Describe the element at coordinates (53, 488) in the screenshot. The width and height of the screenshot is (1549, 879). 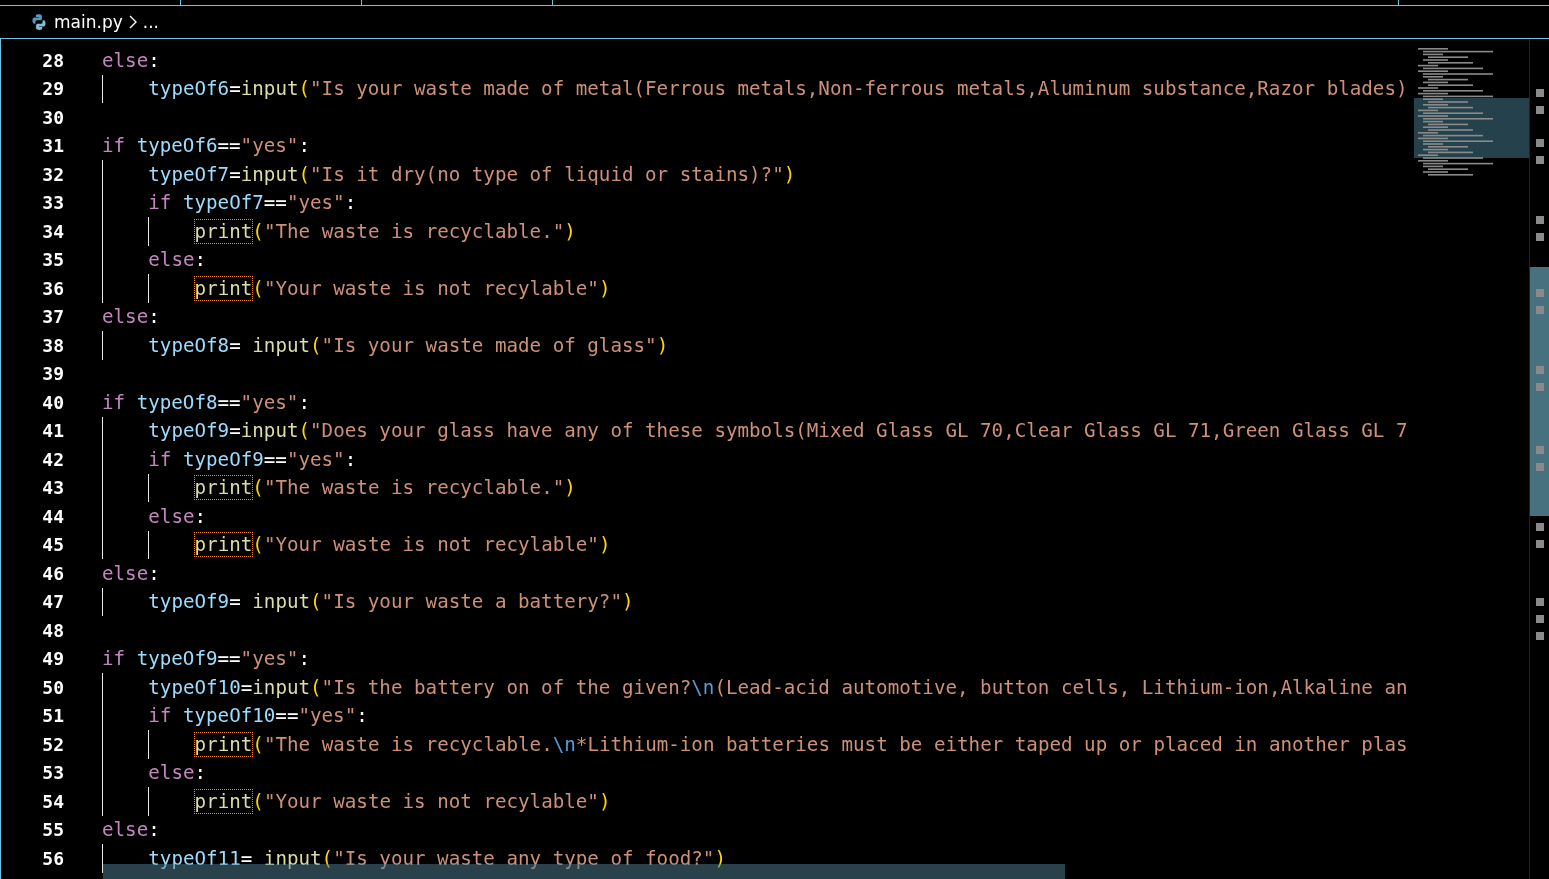
I see `line-number: 43` at that location.